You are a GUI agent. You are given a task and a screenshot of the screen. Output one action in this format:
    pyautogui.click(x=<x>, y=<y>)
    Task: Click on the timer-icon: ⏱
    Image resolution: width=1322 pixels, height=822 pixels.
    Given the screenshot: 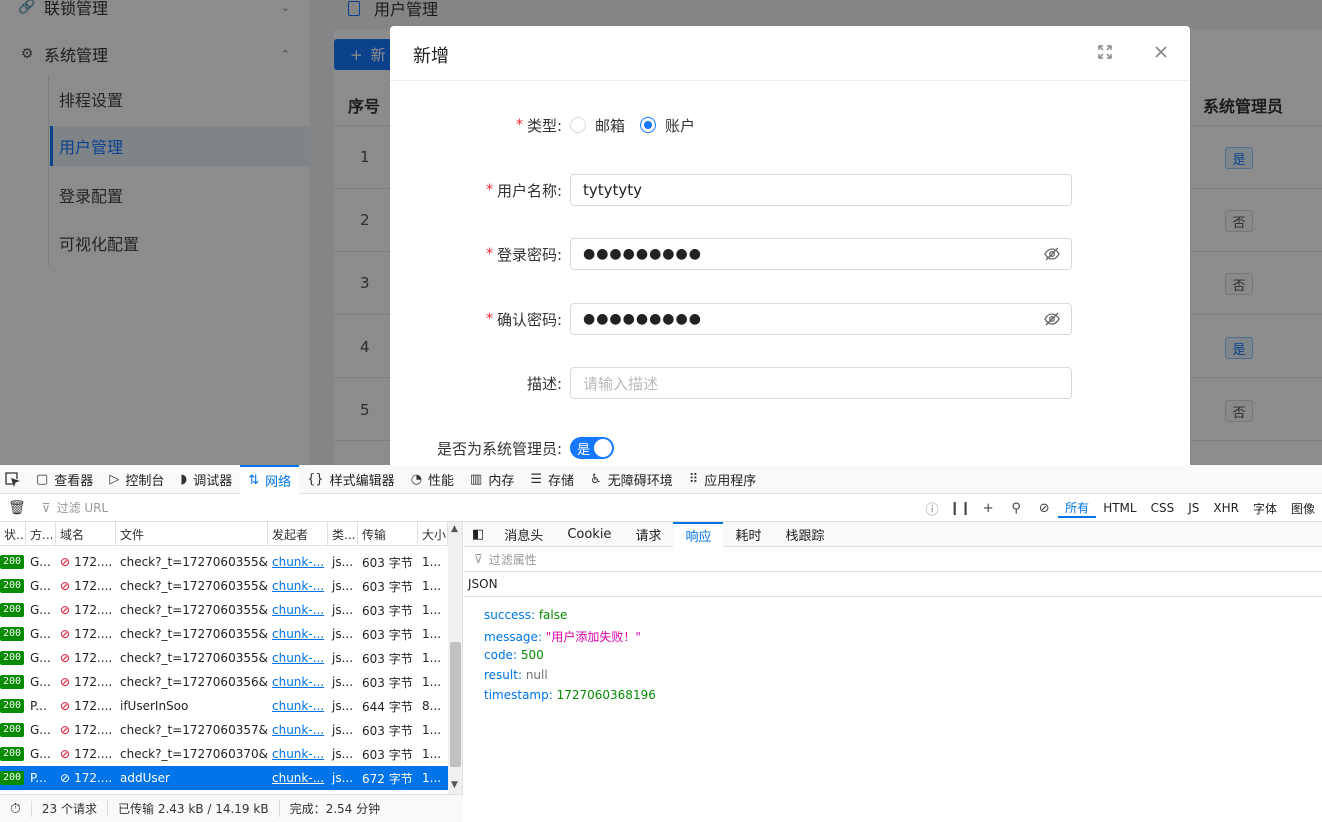 What is the action you would take?
    pyautogui.click(x=16, y=808)
    